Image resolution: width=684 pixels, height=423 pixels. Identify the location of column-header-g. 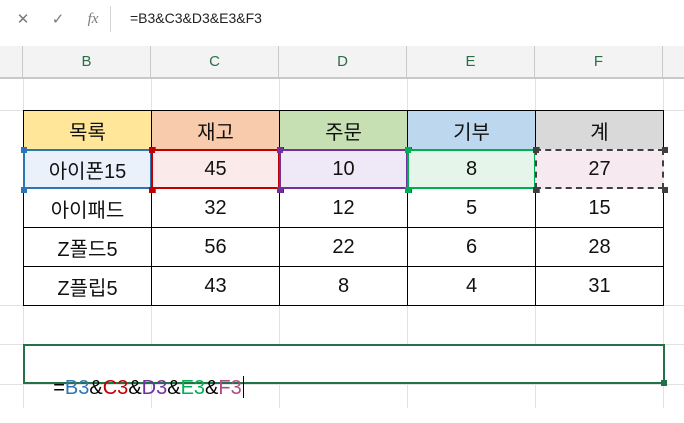
(673, 61).